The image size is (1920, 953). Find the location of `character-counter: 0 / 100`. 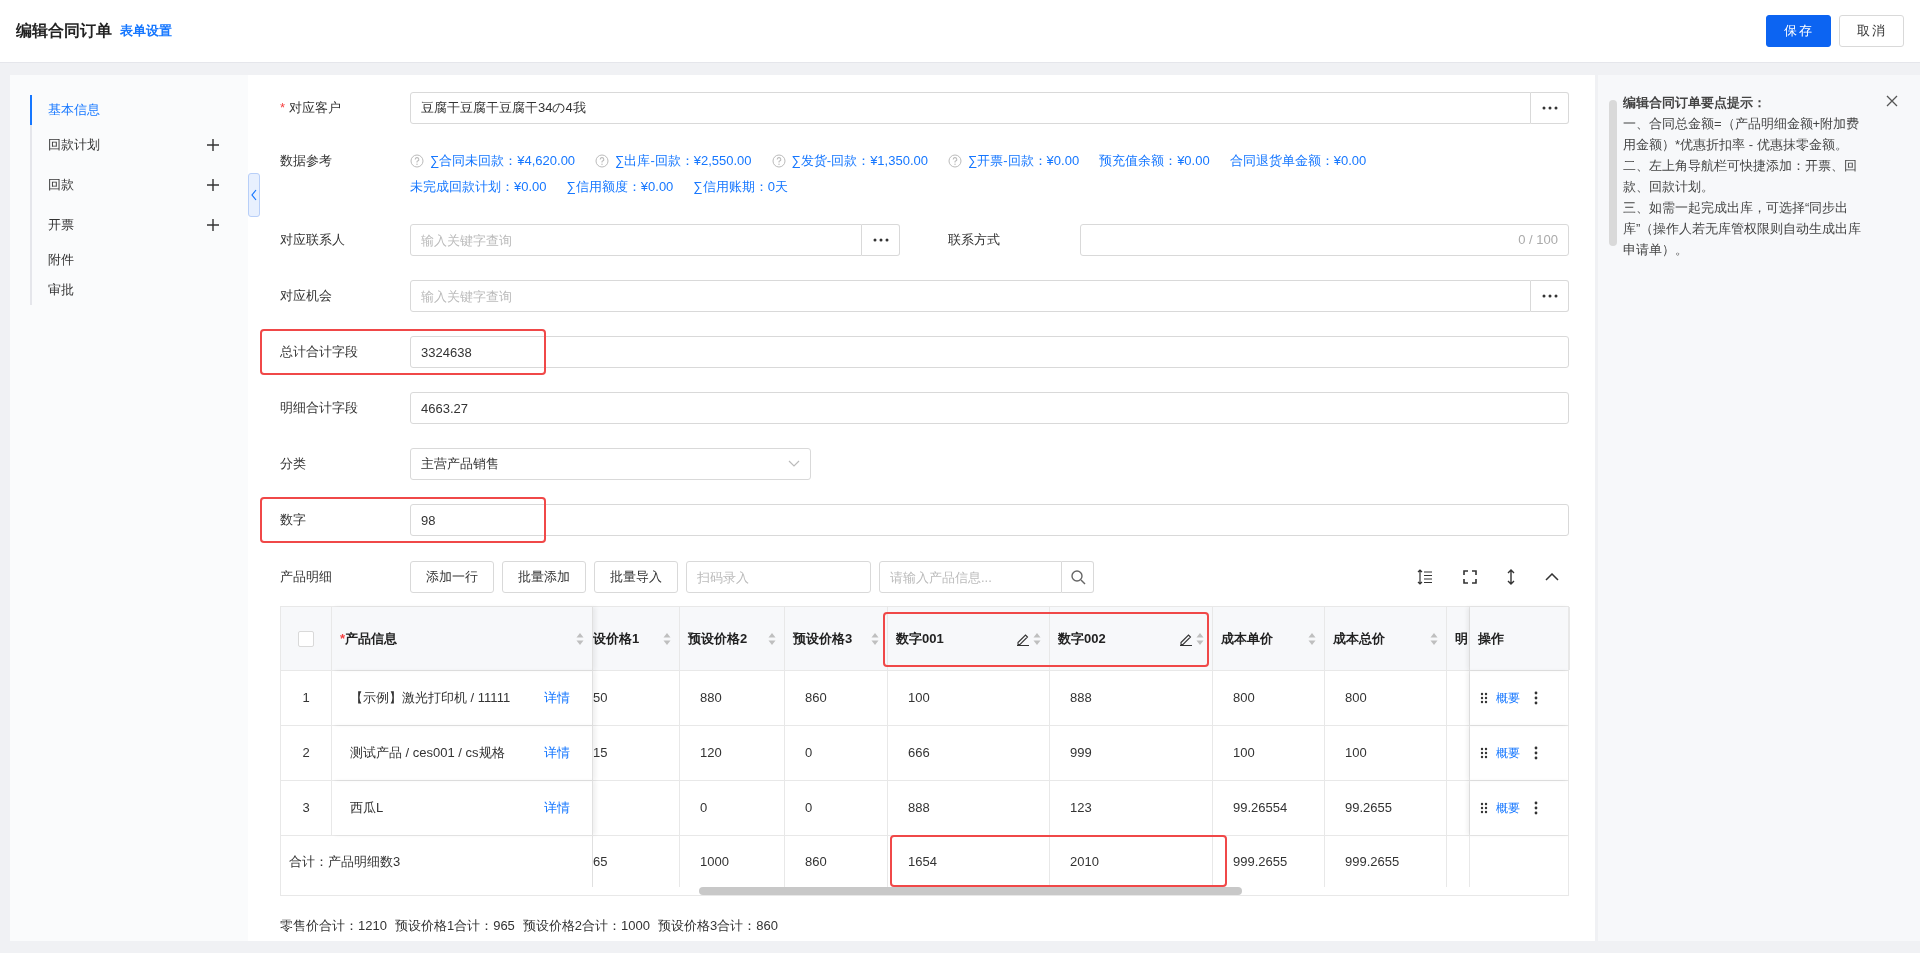

character-counter: 0 / 100 is located at coordinates (1538, 240).